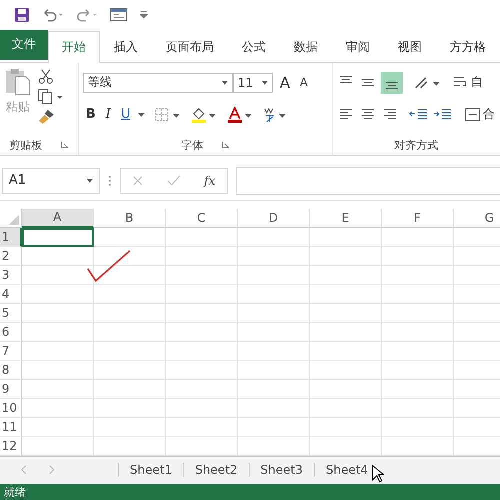  What do you see at coordinates (126, 114) in the screenshot?
I see `underline-button: U` at bounding box center [126, 114].